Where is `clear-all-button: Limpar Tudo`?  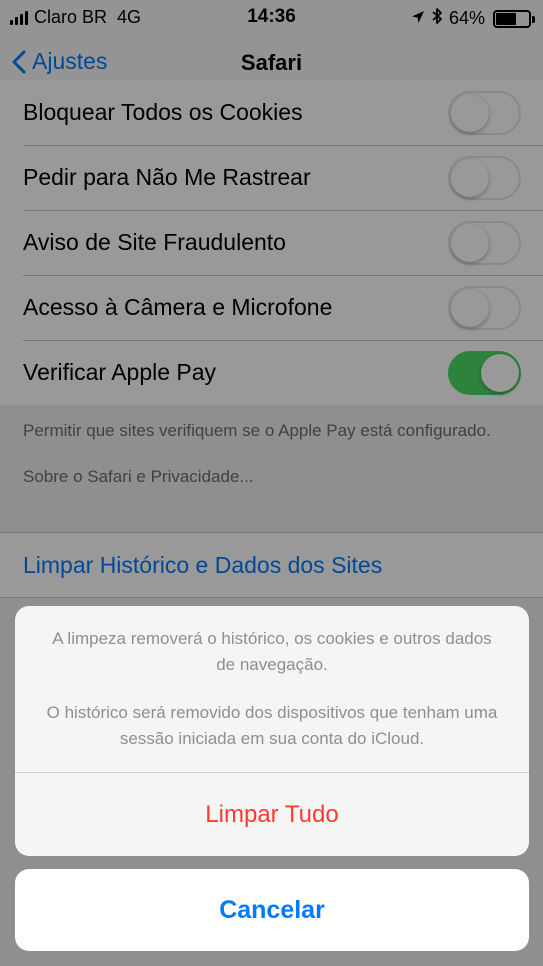 clear-all-button: Limpar Tudo is located at coordinates (272, 814).